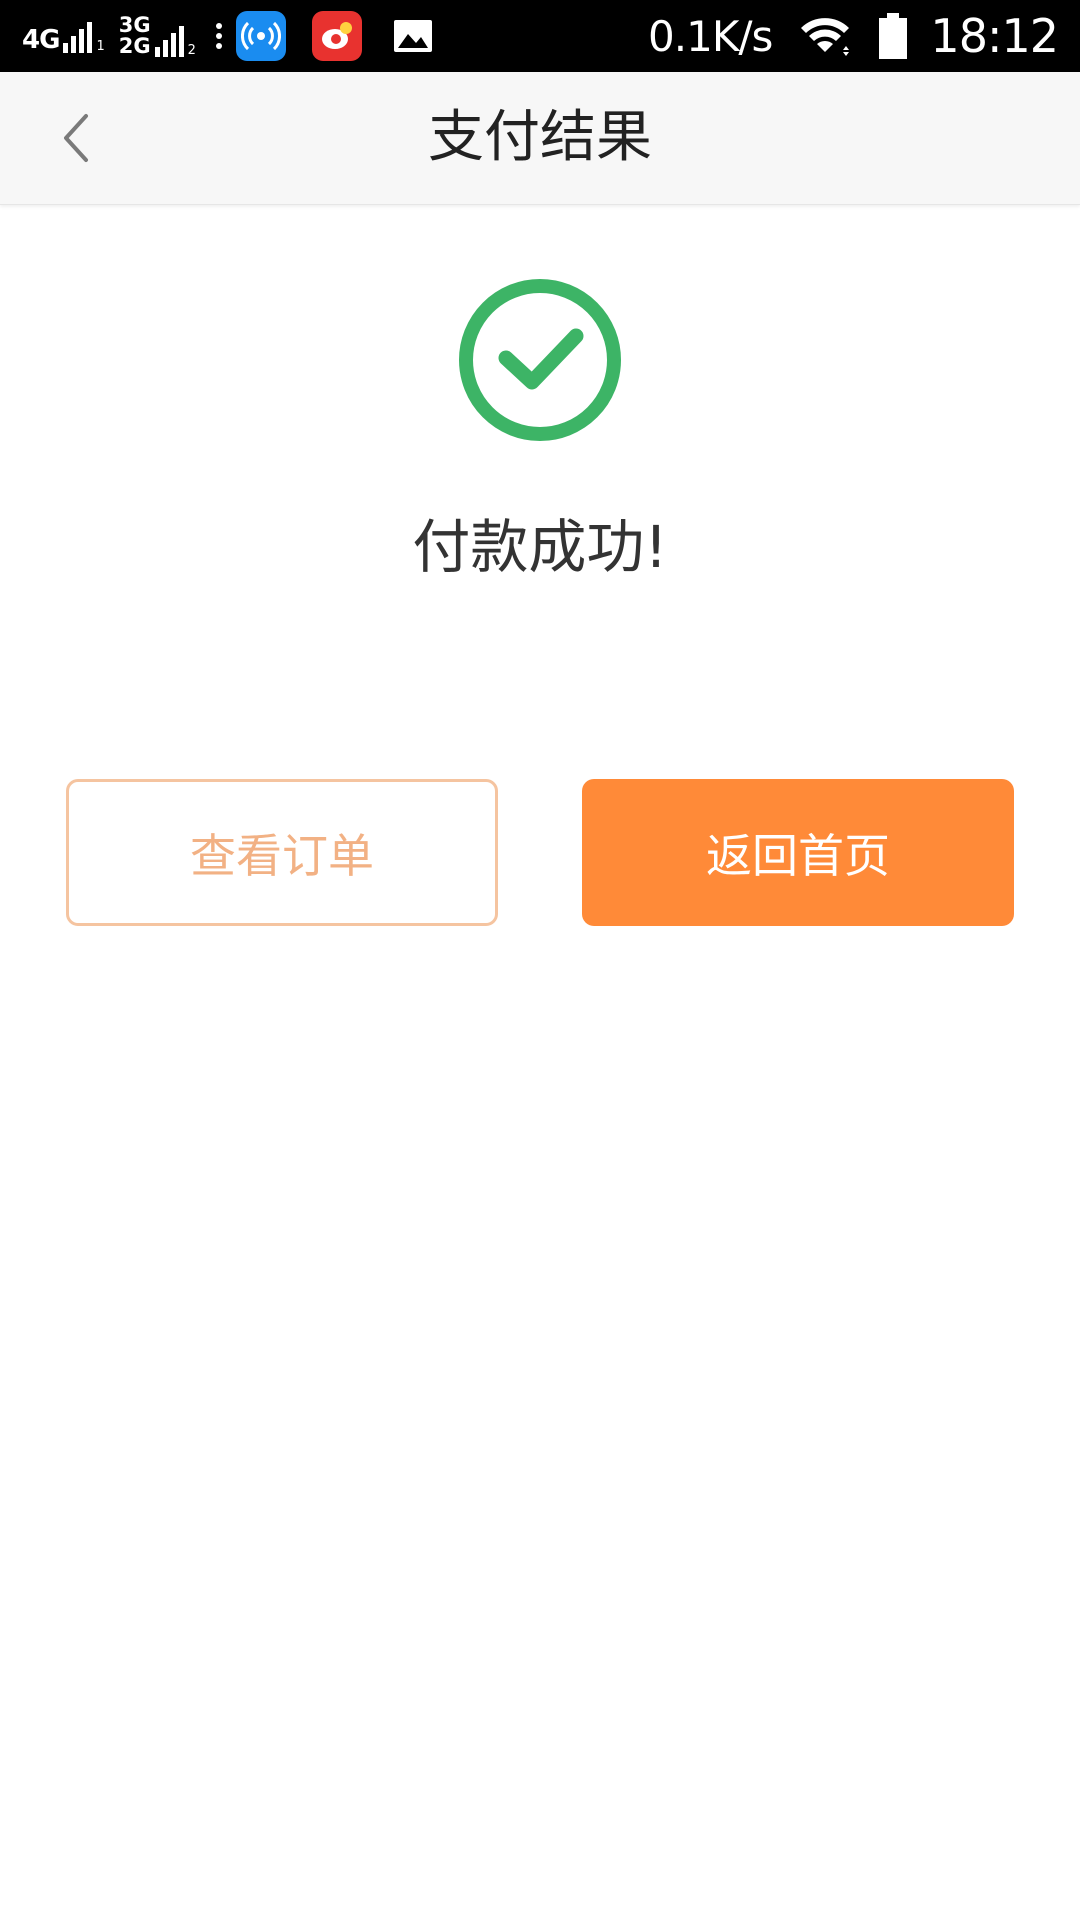  Describe the element at coordinates (134, 46) in the screenshot. I see `network-type-2-bottom: 2G` at that location.